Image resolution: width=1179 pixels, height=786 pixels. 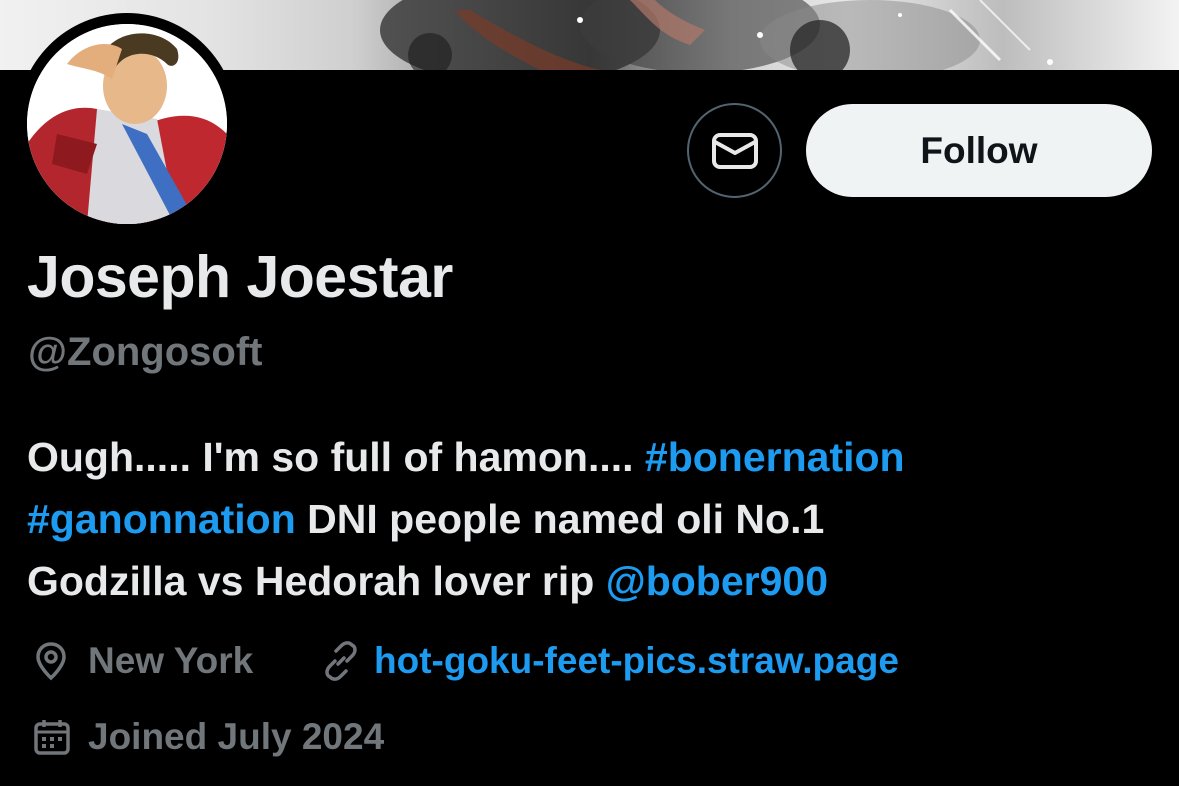 I want to click on envelope-icon, so click(x=734, y=150).